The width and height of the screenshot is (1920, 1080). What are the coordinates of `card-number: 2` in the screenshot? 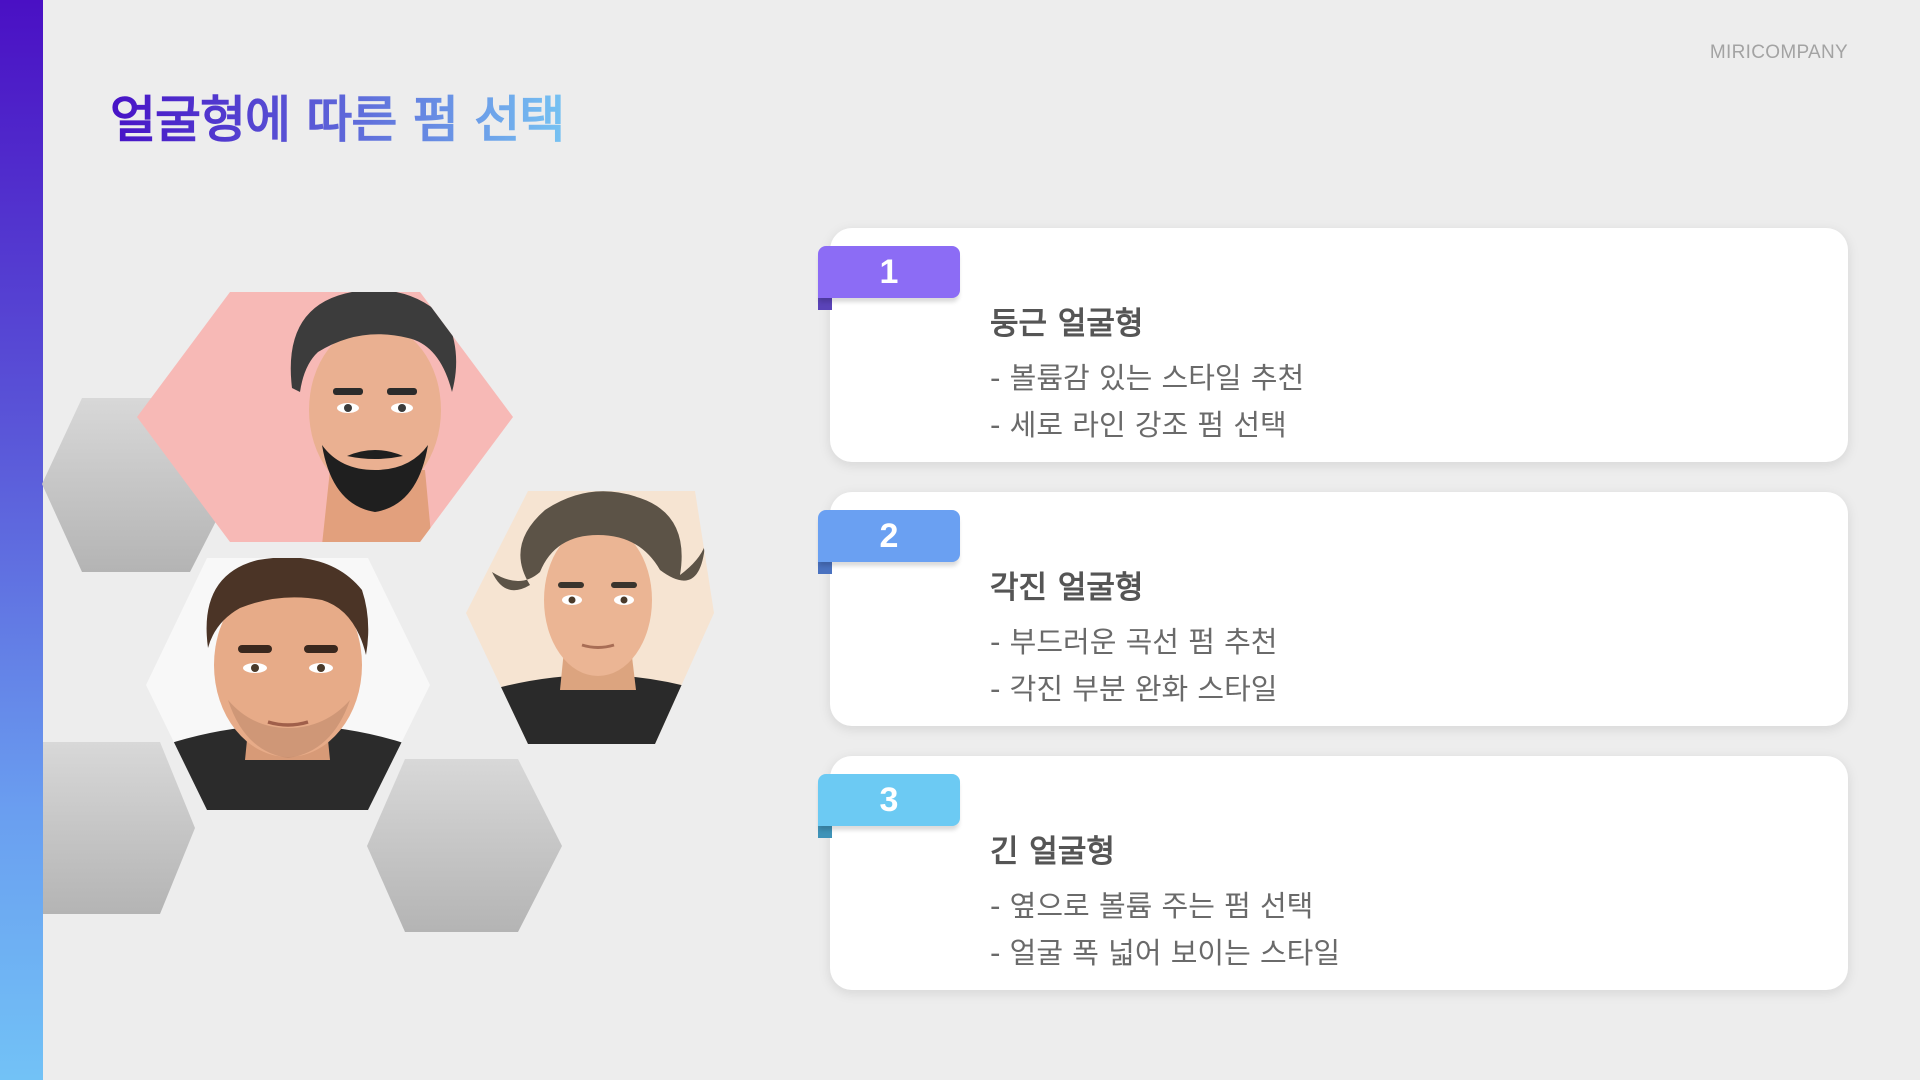 It's located at (889, 536).